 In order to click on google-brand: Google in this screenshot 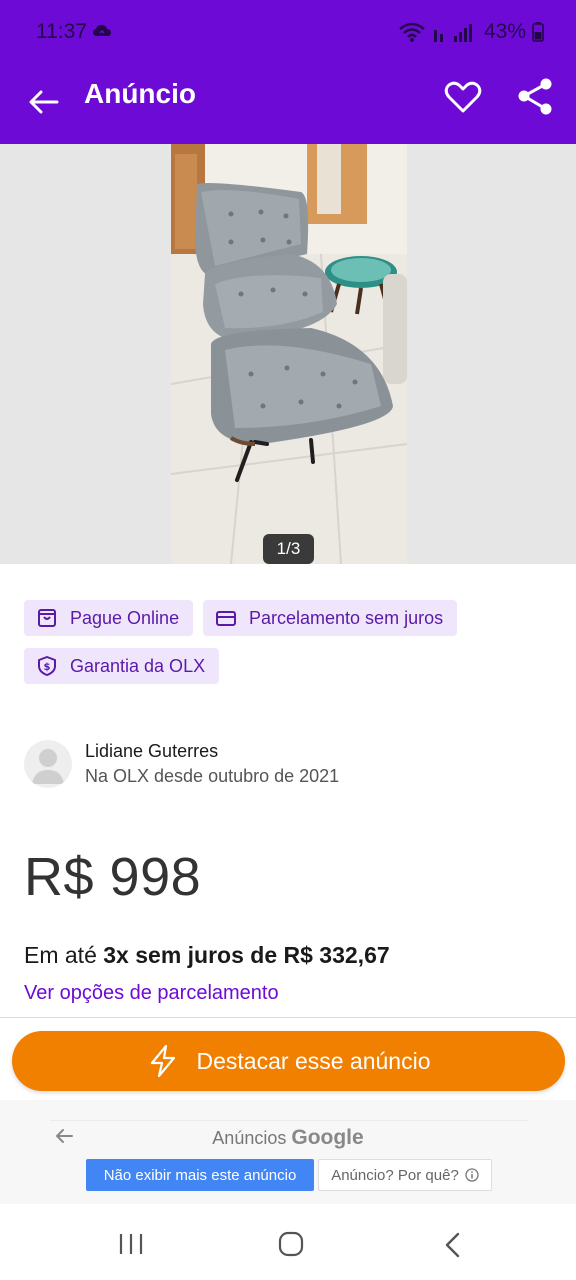, I will do `click(327, 1137)`.